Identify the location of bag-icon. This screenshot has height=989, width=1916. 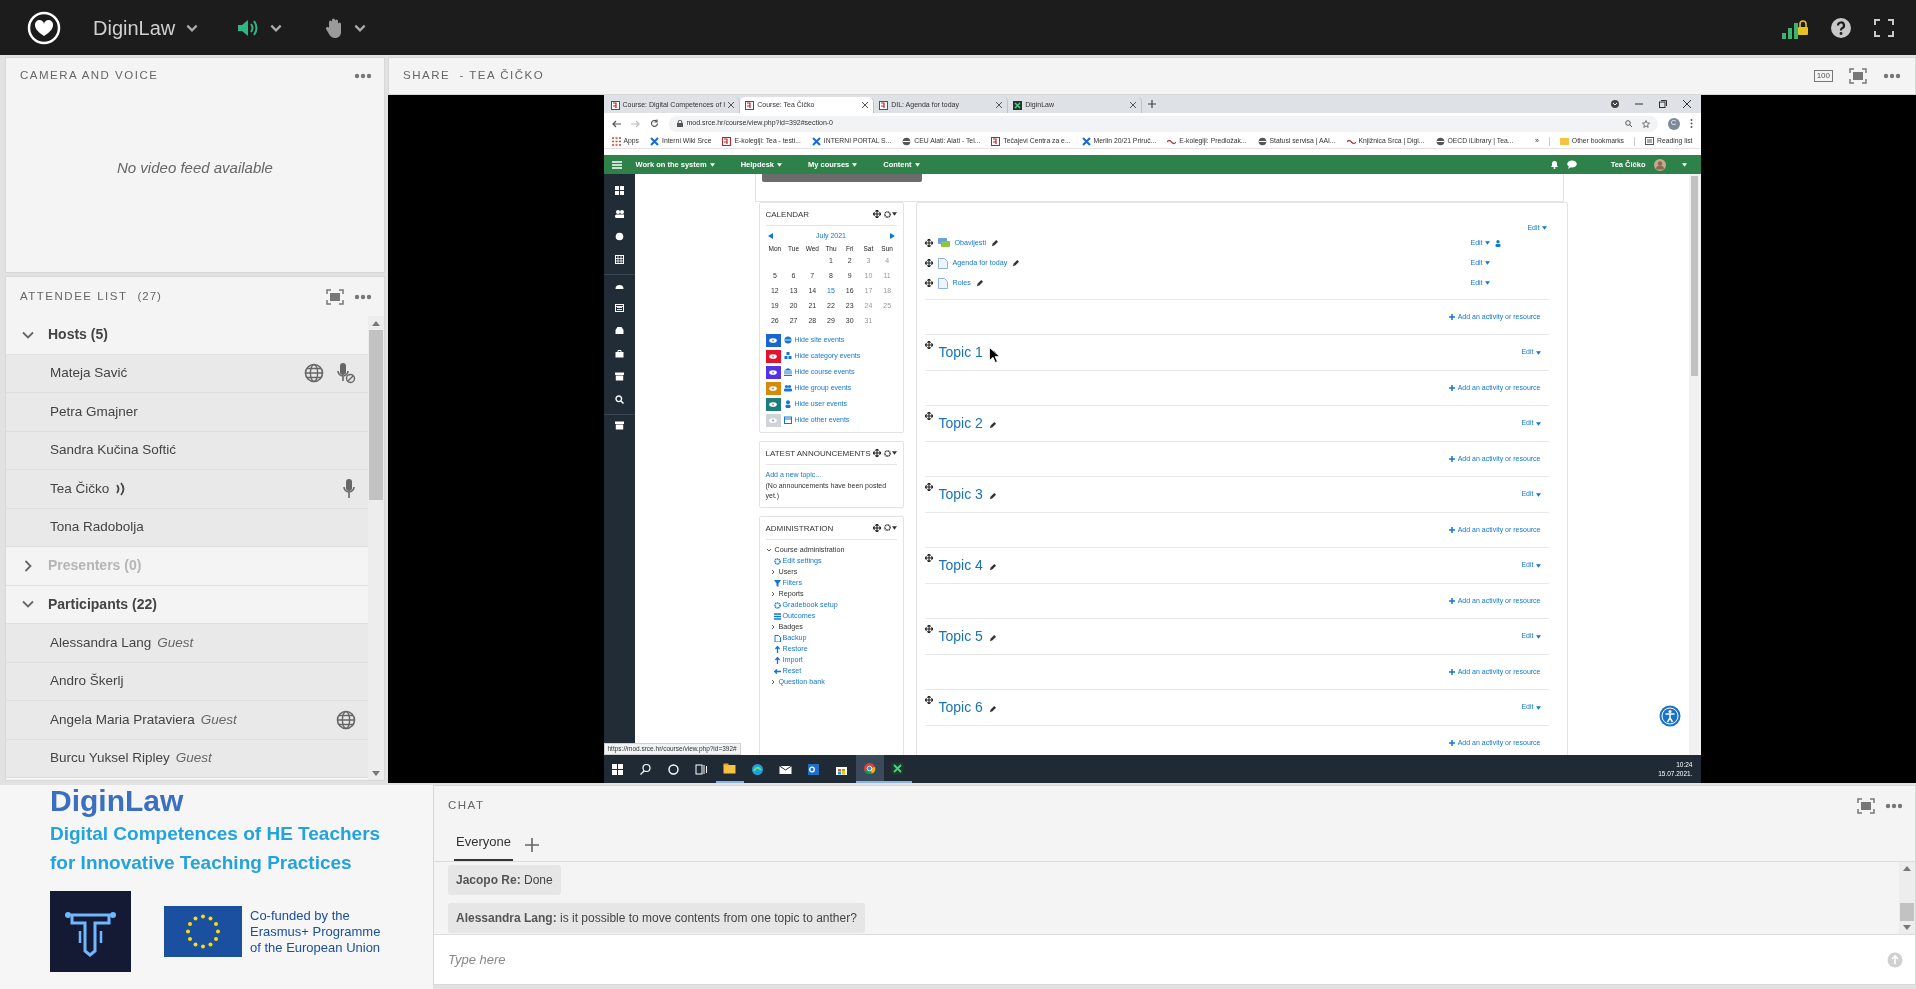
(619, 353).